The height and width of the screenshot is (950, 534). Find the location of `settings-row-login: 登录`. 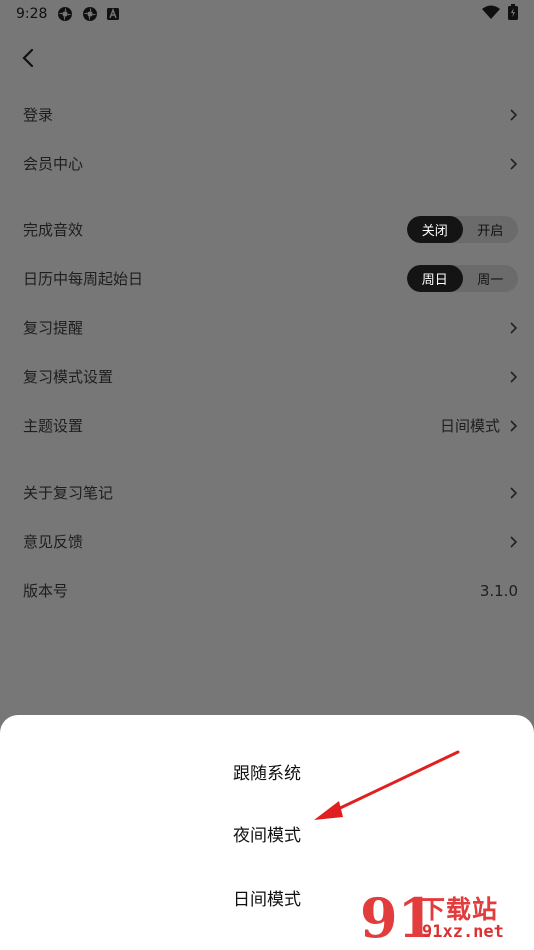

settings-row-login: 登录 is located at coordinates (267, 114).